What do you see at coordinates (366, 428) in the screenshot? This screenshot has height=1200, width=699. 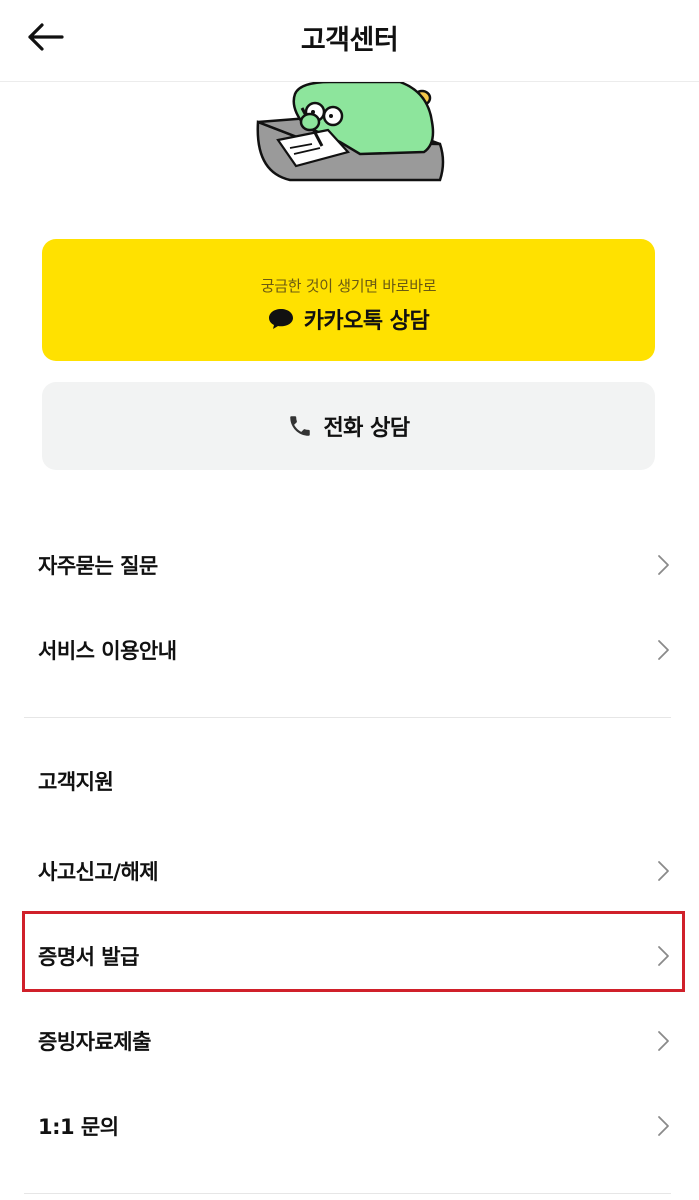 I see `phone-consult-label: 전화 상담` at bounding box center [366, 428].